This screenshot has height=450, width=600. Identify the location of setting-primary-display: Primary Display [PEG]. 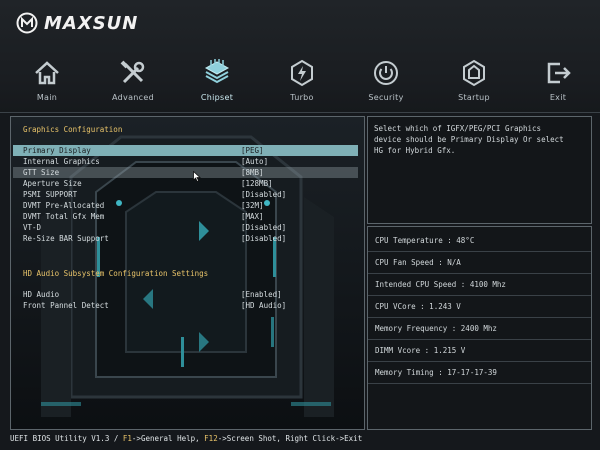
(185, 150).